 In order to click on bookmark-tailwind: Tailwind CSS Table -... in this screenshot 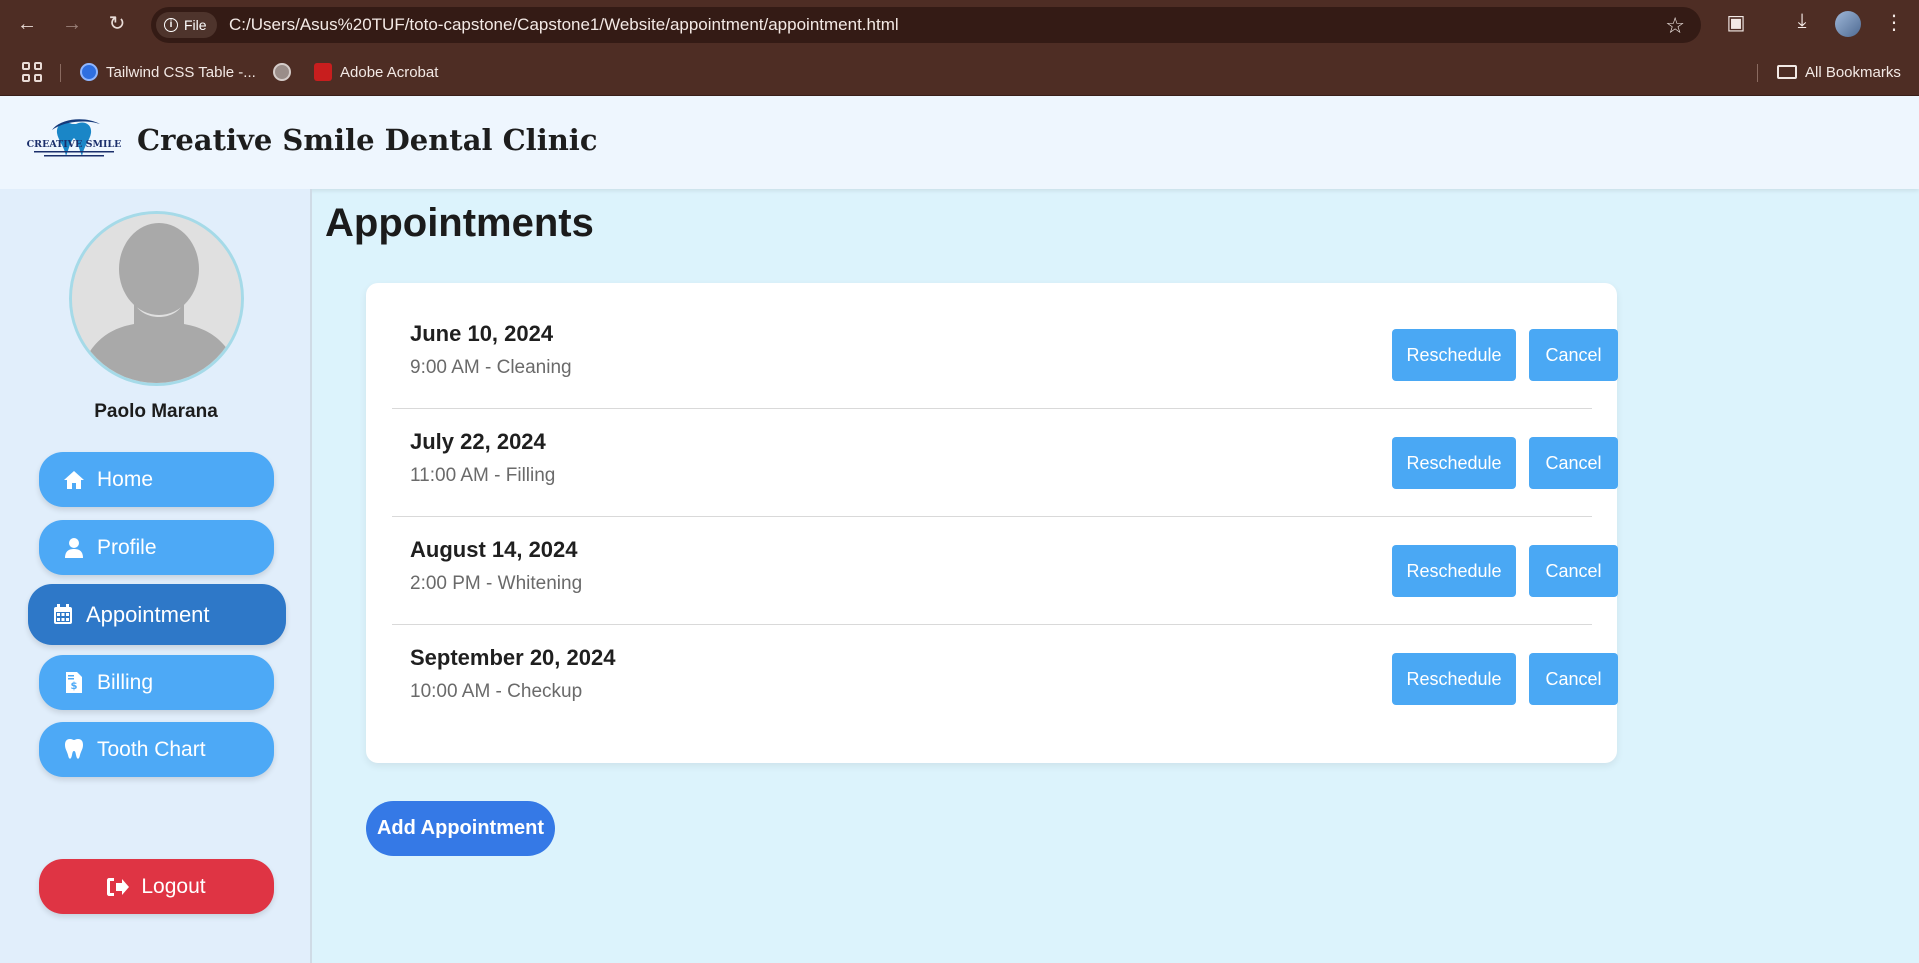, I will do `click(168, 72)`.